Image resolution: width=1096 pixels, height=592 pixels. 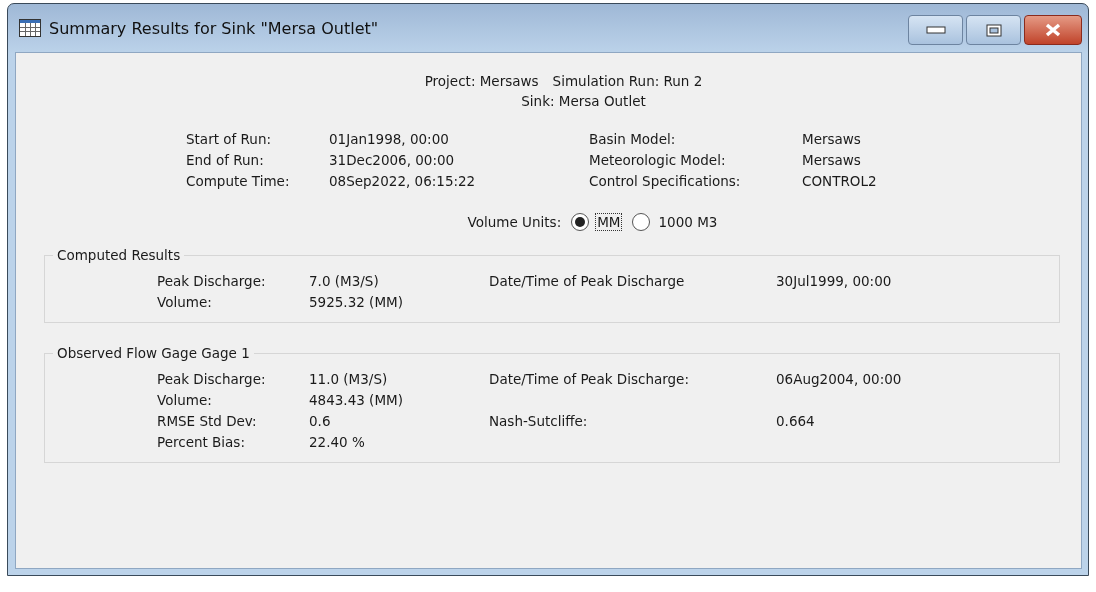 I want to click on result-value: 4843.43 (MM), so click(x=356, y=400).